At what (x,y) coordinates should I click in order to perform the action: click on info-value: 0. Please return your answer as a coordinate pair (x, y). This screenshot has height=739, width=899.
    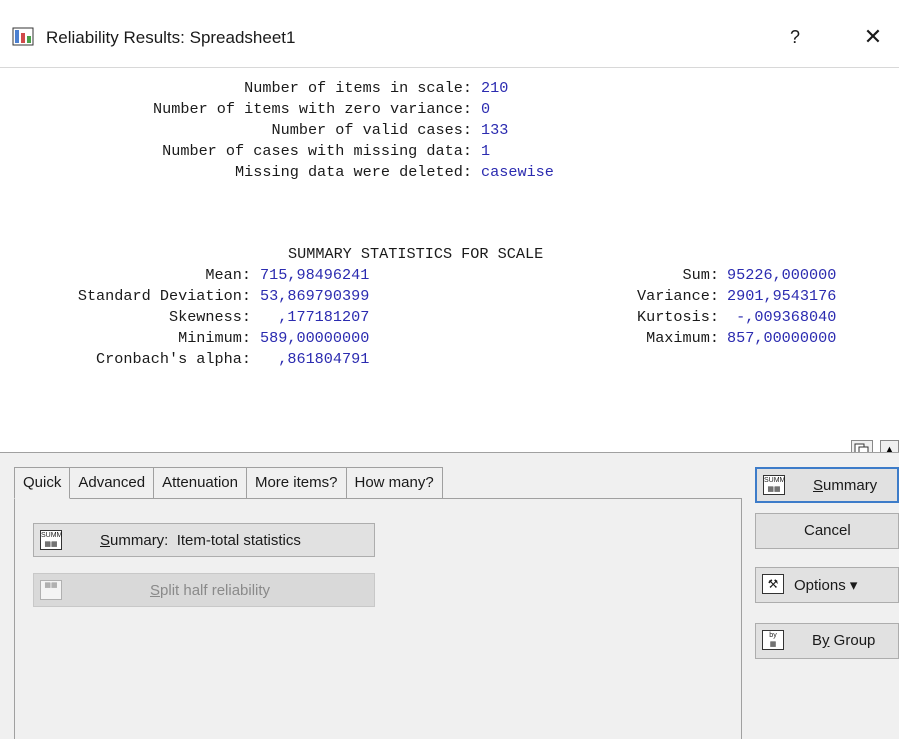
    Looking at the image, I should click on (486, 109).